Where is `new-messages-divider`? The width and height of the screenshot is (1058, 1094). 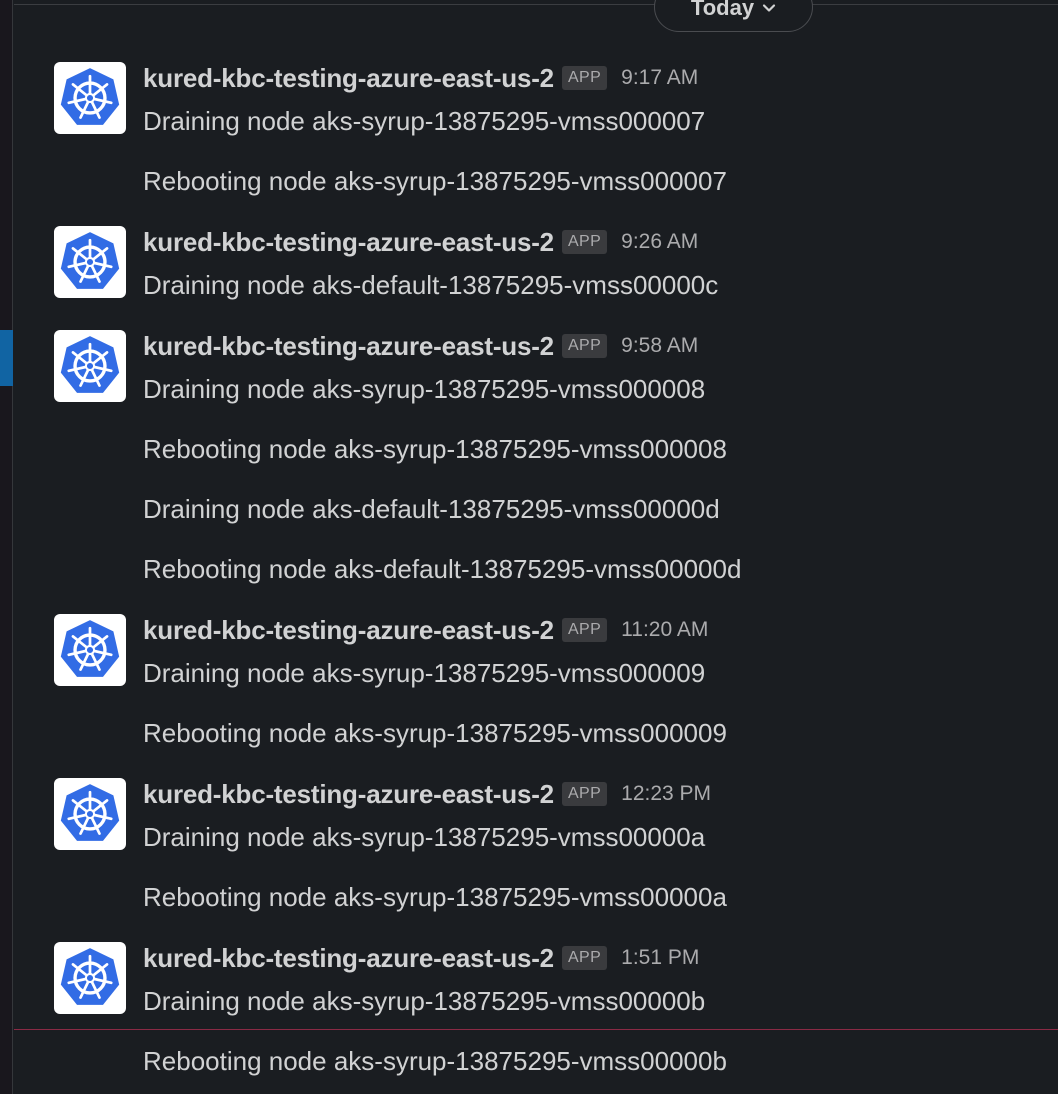 new-messages-divider is located at coordinates (536, 1029).